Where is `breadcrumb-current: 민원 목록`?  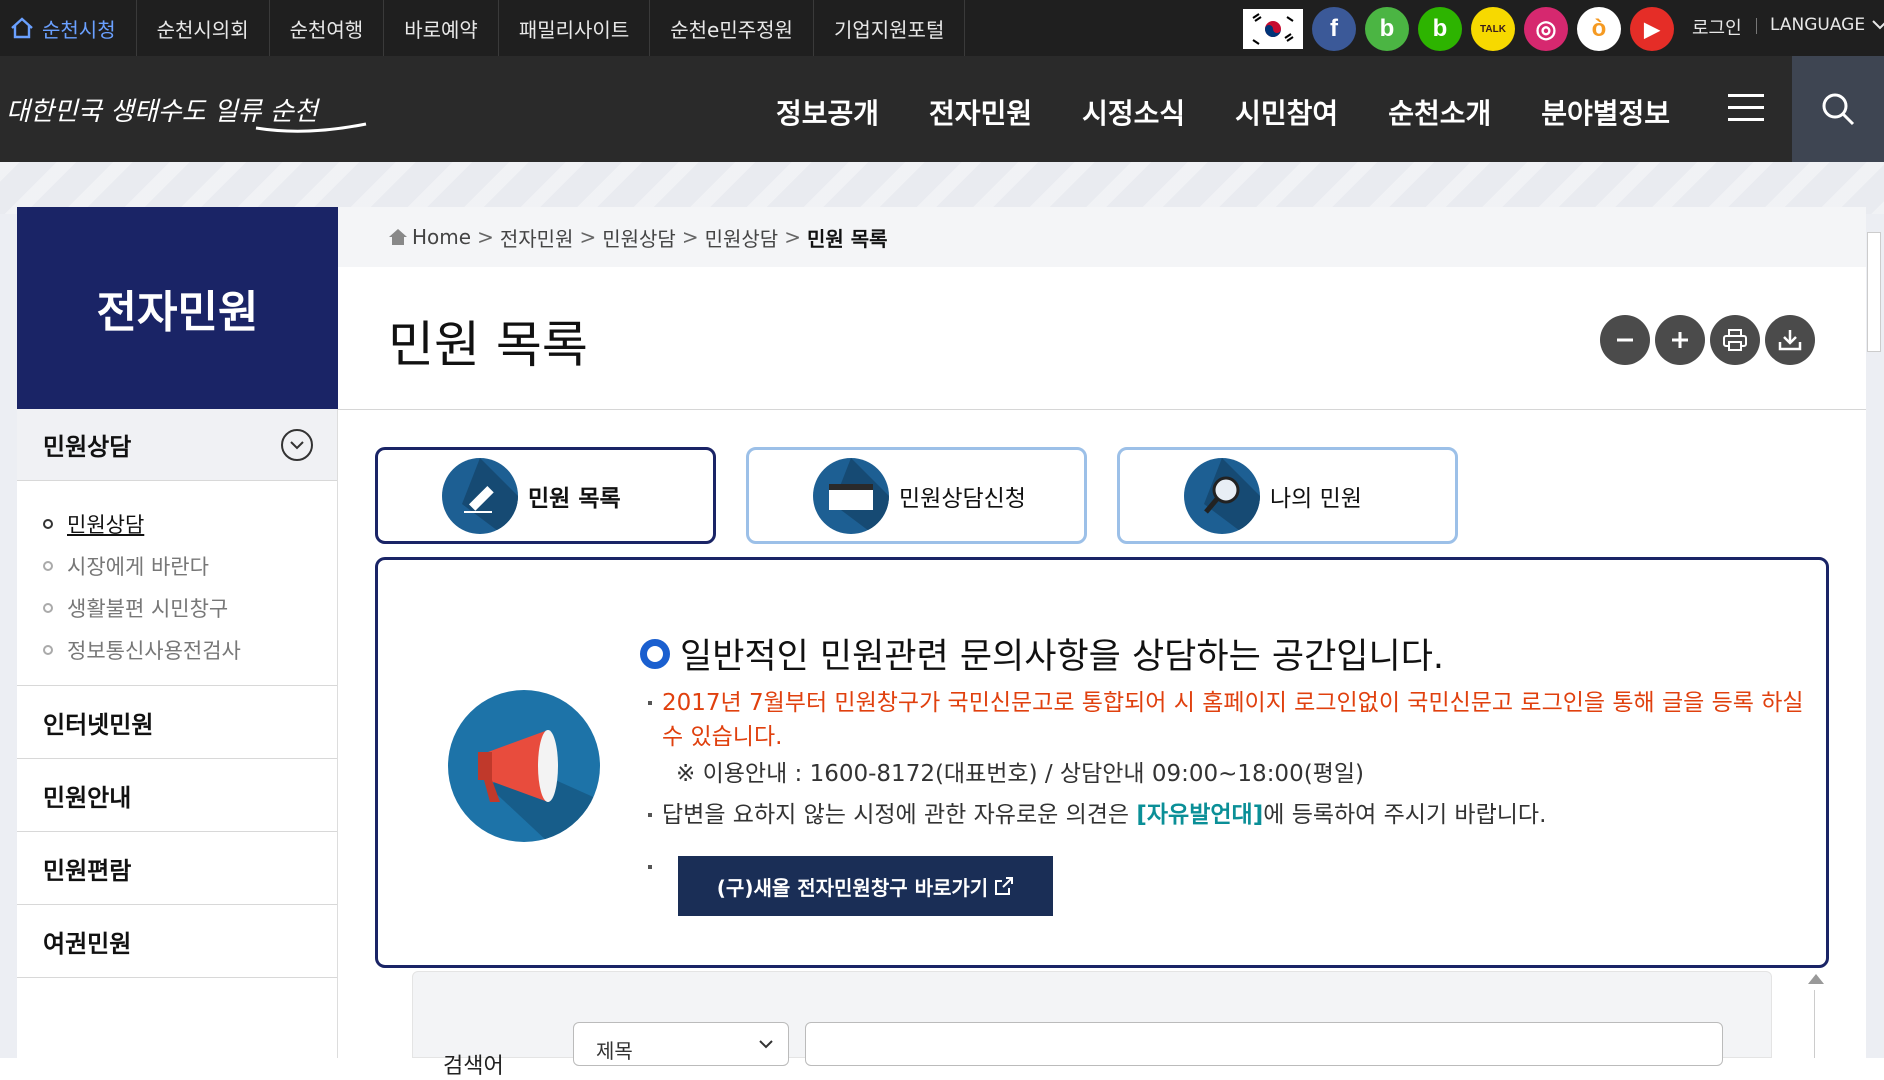 breadcrumb-current: 민원 목록 is located at coordinates (847, 238).